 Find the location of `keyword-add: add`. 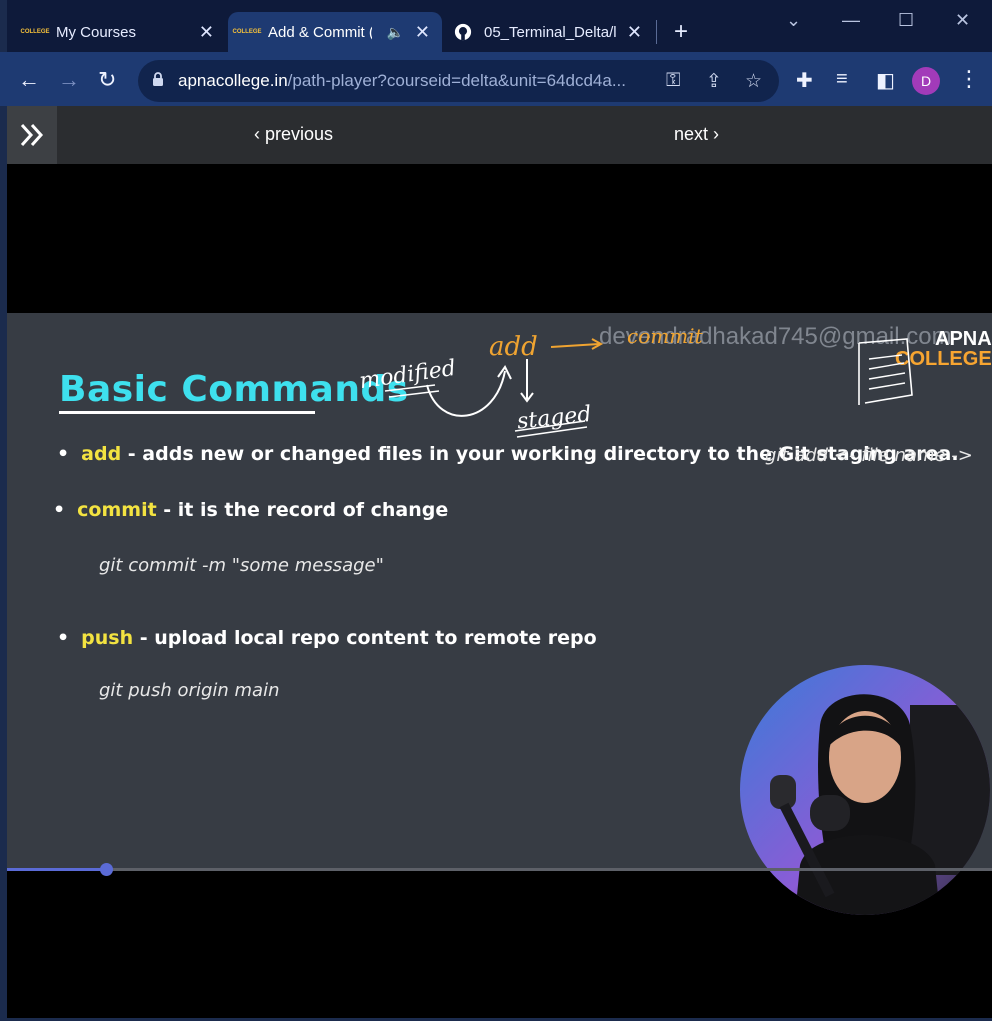

keyword-add: add is located at coordinates (101, 454).